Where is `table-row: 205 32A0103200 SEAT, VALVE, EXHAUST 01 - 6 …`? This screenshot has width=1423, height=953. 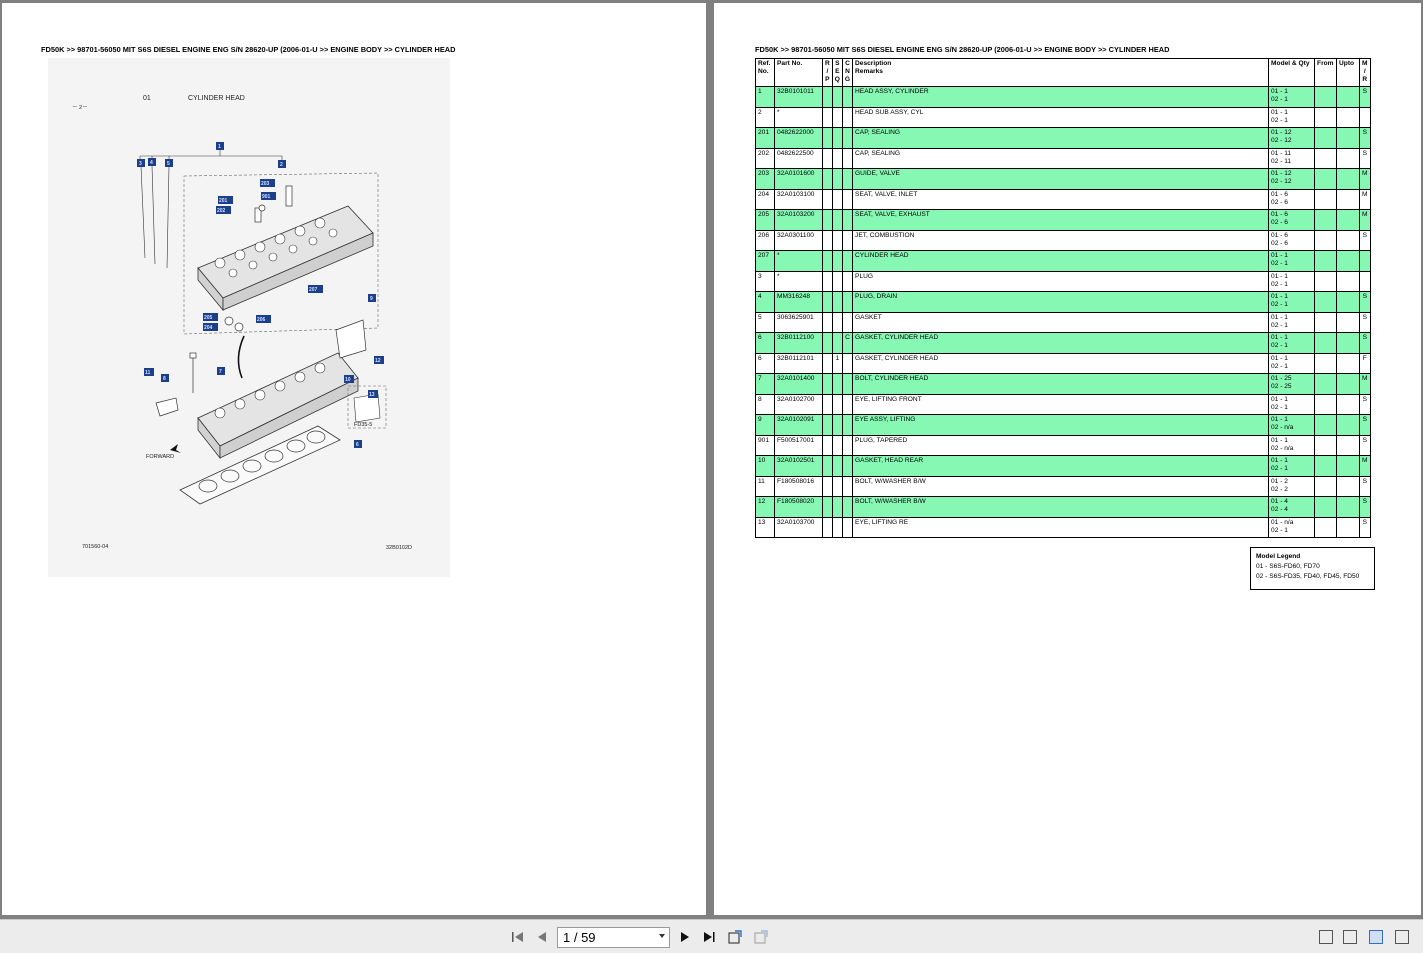 table-row: 205 32A0103200 SEAT, VALVE, EXHAUST 01 - 6 … is located at coordinates (1063, 220).